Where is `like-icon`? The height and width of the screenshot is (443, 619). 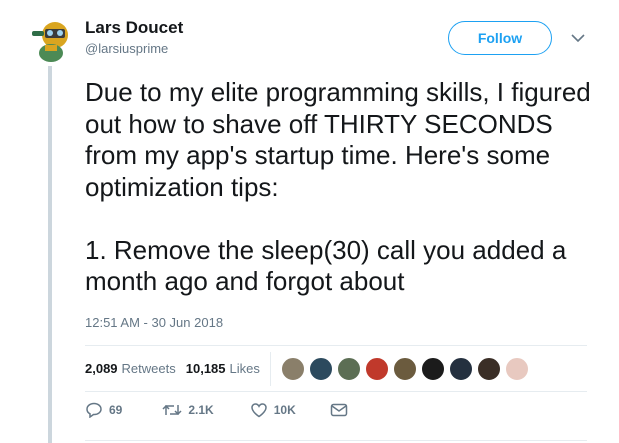
like-icon is located at coordinates (258, 410).